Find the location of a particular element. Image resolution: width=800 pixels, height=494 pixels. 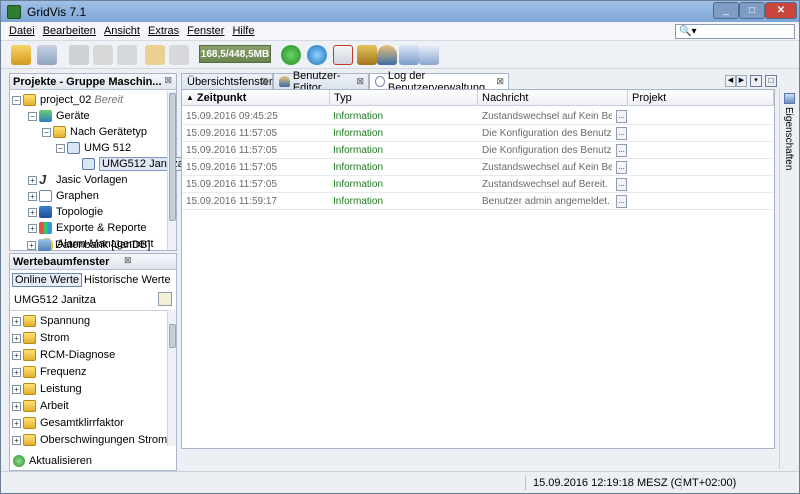

values-scrollbar is located at coordinates (171, 378).